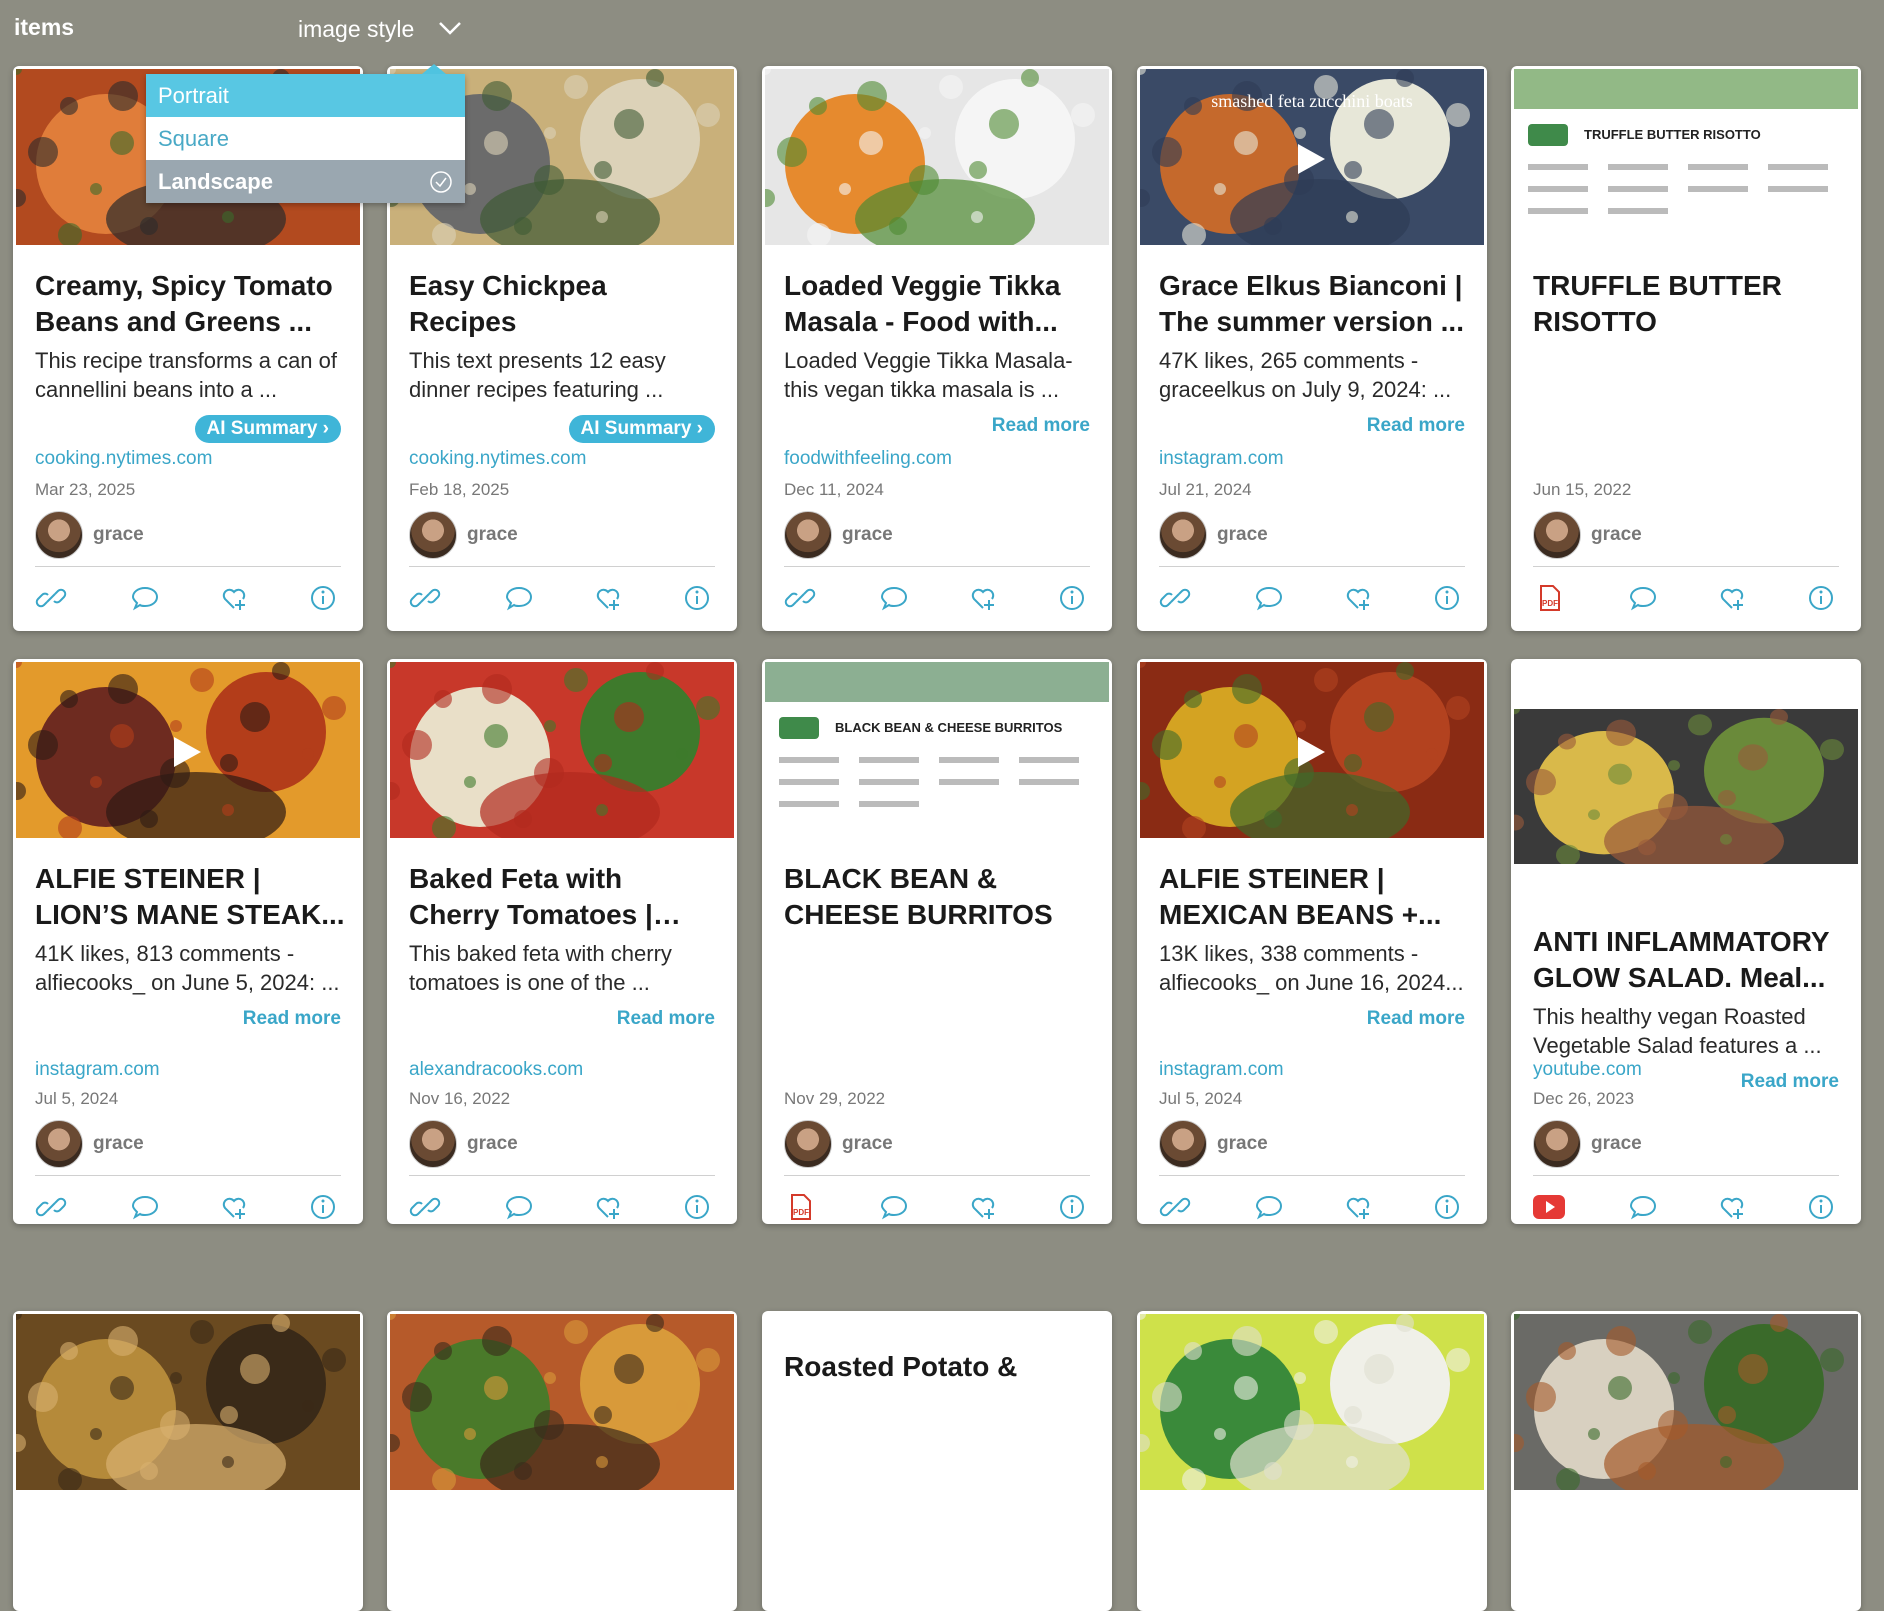 Image resolution: width=1884 pixels, height=1611 pixels. I want to click on item-thumbnail: BLACK BEAN & CHEESE BURRITOS, so click(937, 750).